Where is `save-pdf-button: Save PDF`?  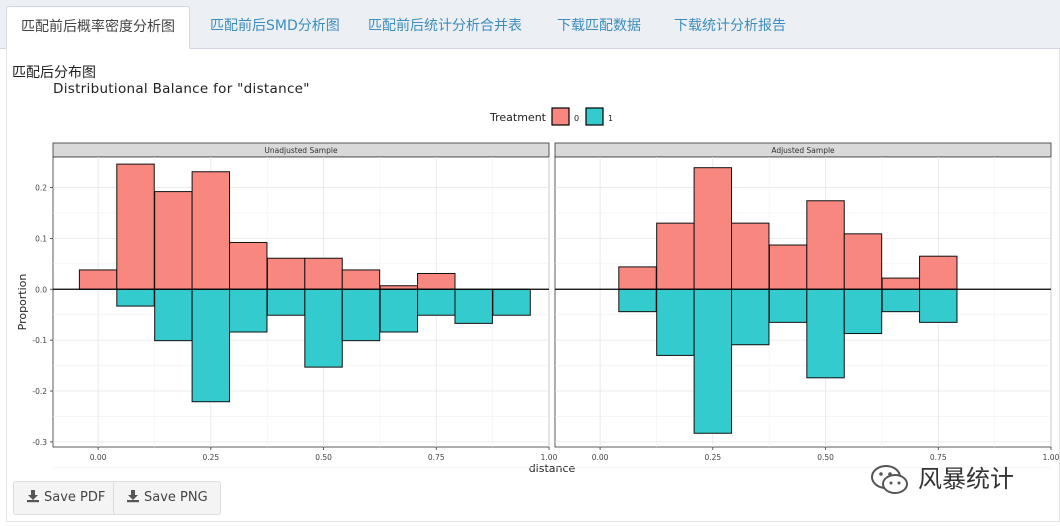 save-pdf-button: Save PDF is located at coordinates (66, 498).